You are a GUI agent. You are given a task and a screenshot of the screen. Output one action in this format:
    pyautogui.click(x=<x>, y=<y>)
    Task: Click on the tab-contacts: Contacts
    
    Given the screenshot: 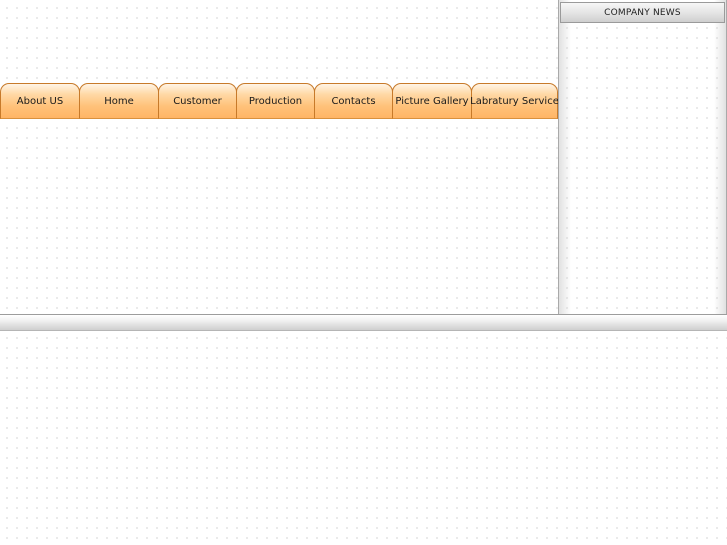 What is the action you would take?
    pyautogui.click(x=353, y=101)
    